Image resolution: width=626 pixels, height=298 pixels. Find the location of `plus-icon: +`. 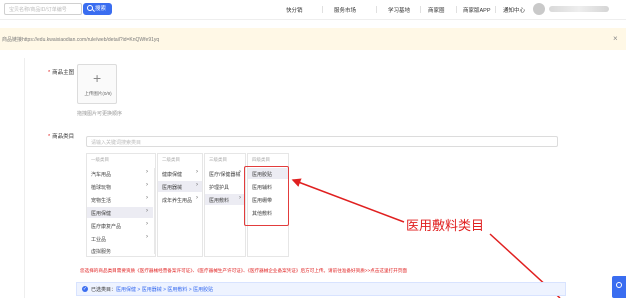

plus-icon: + is located at coordinates (97, 78).